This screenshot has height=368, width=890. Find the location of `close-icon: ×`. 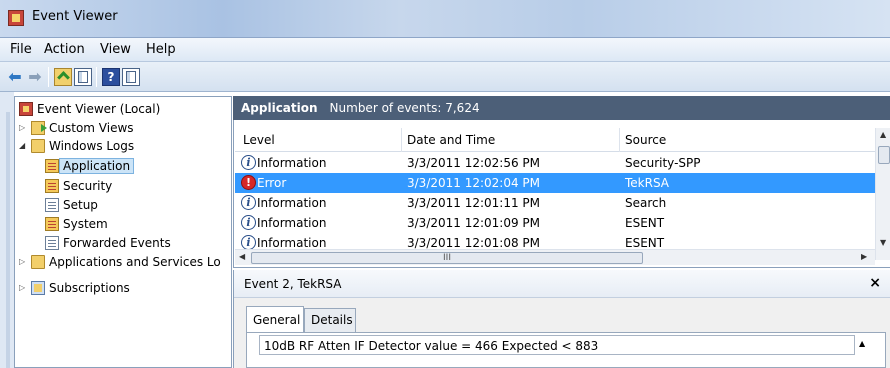

close-icon: × is located at coordinates (875, 283).